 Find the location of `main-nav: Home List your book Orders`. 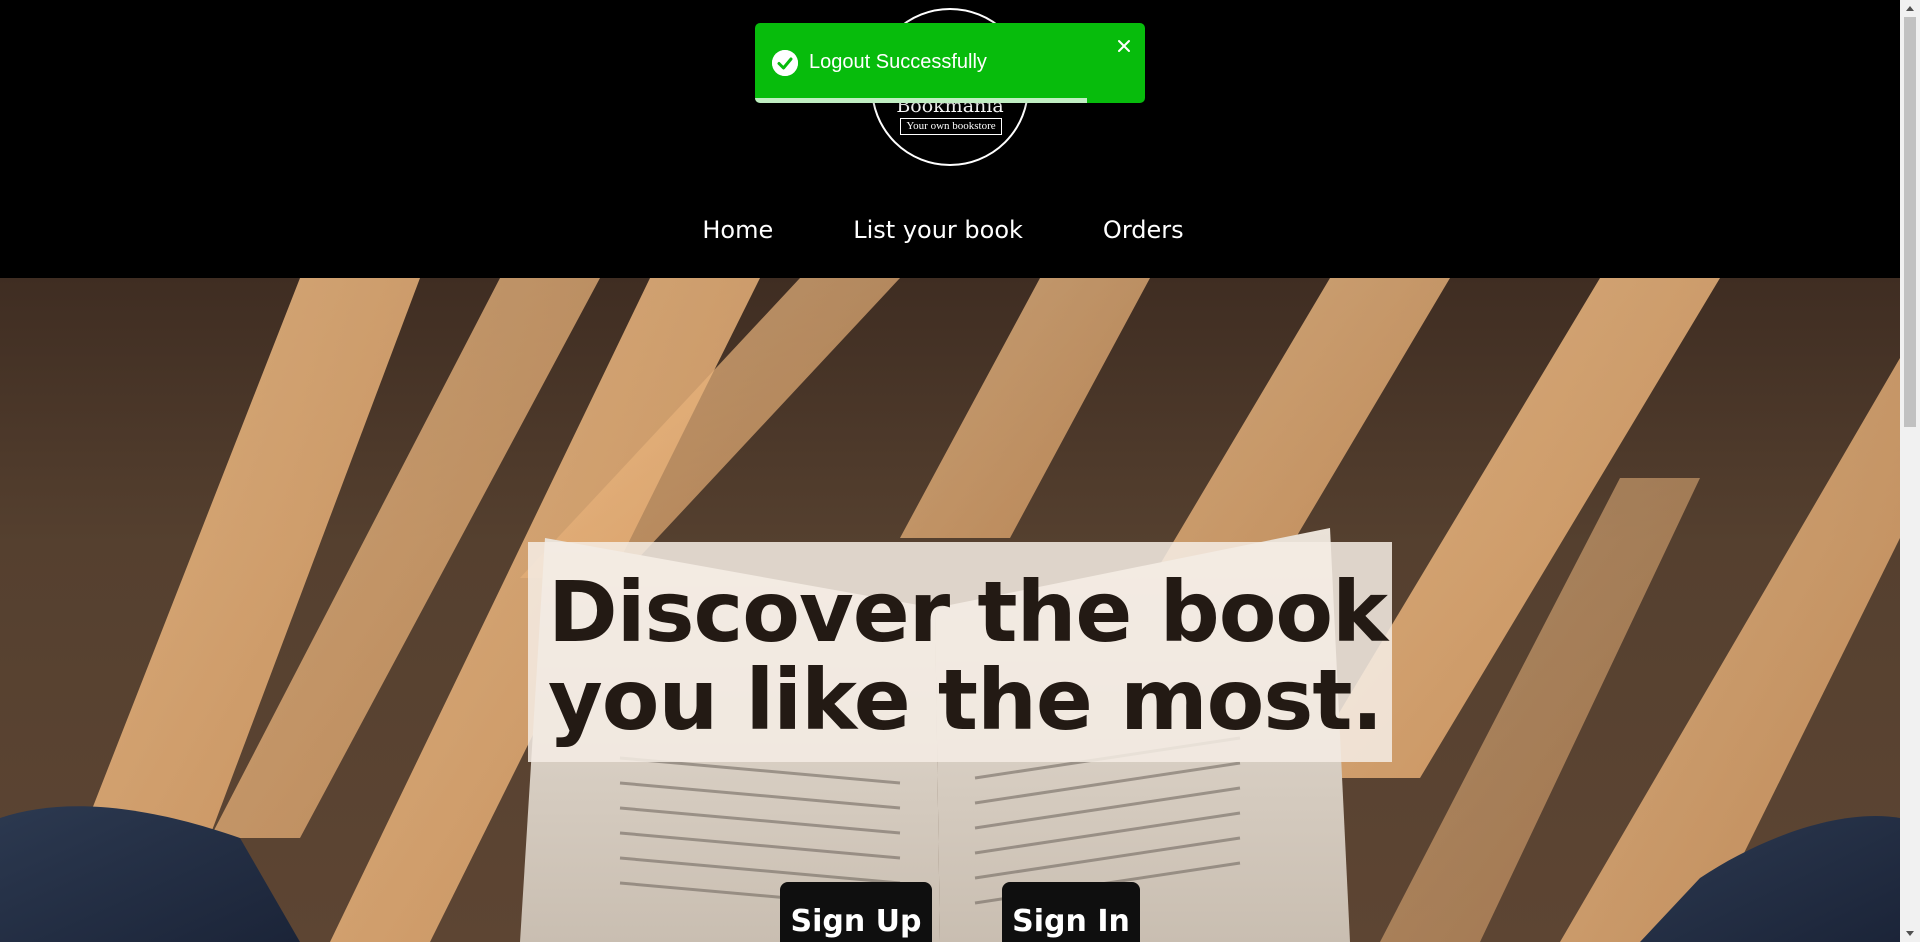

main-nav: Home List your book Orders is located at coordinates (950, 230).